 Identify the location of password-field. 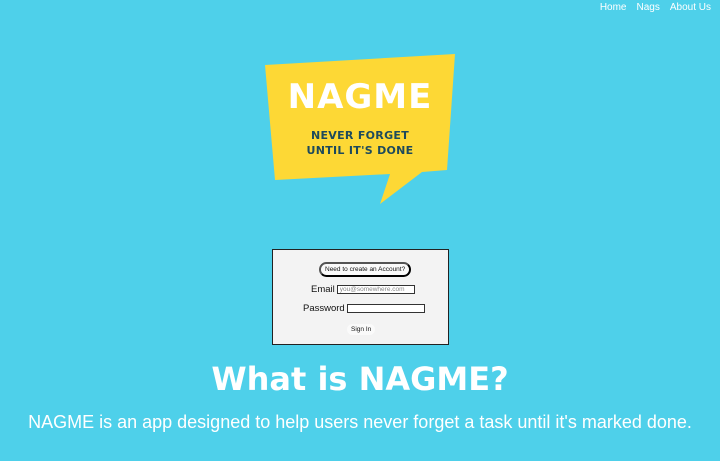
(385, 308).